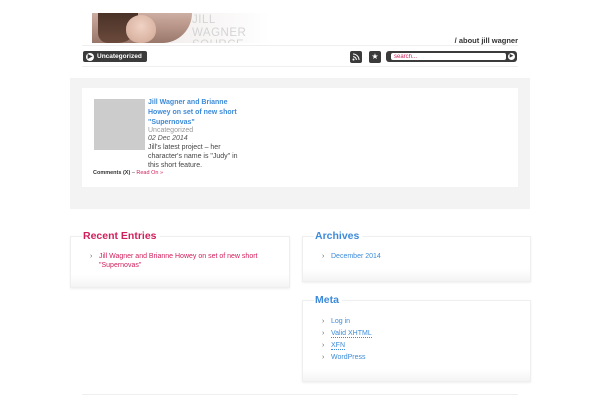 This screenshot has height=400, width=600. Describe the element at coordinates (356, 256) in the screenshot. I see `archive-link: December 2014` at that location.